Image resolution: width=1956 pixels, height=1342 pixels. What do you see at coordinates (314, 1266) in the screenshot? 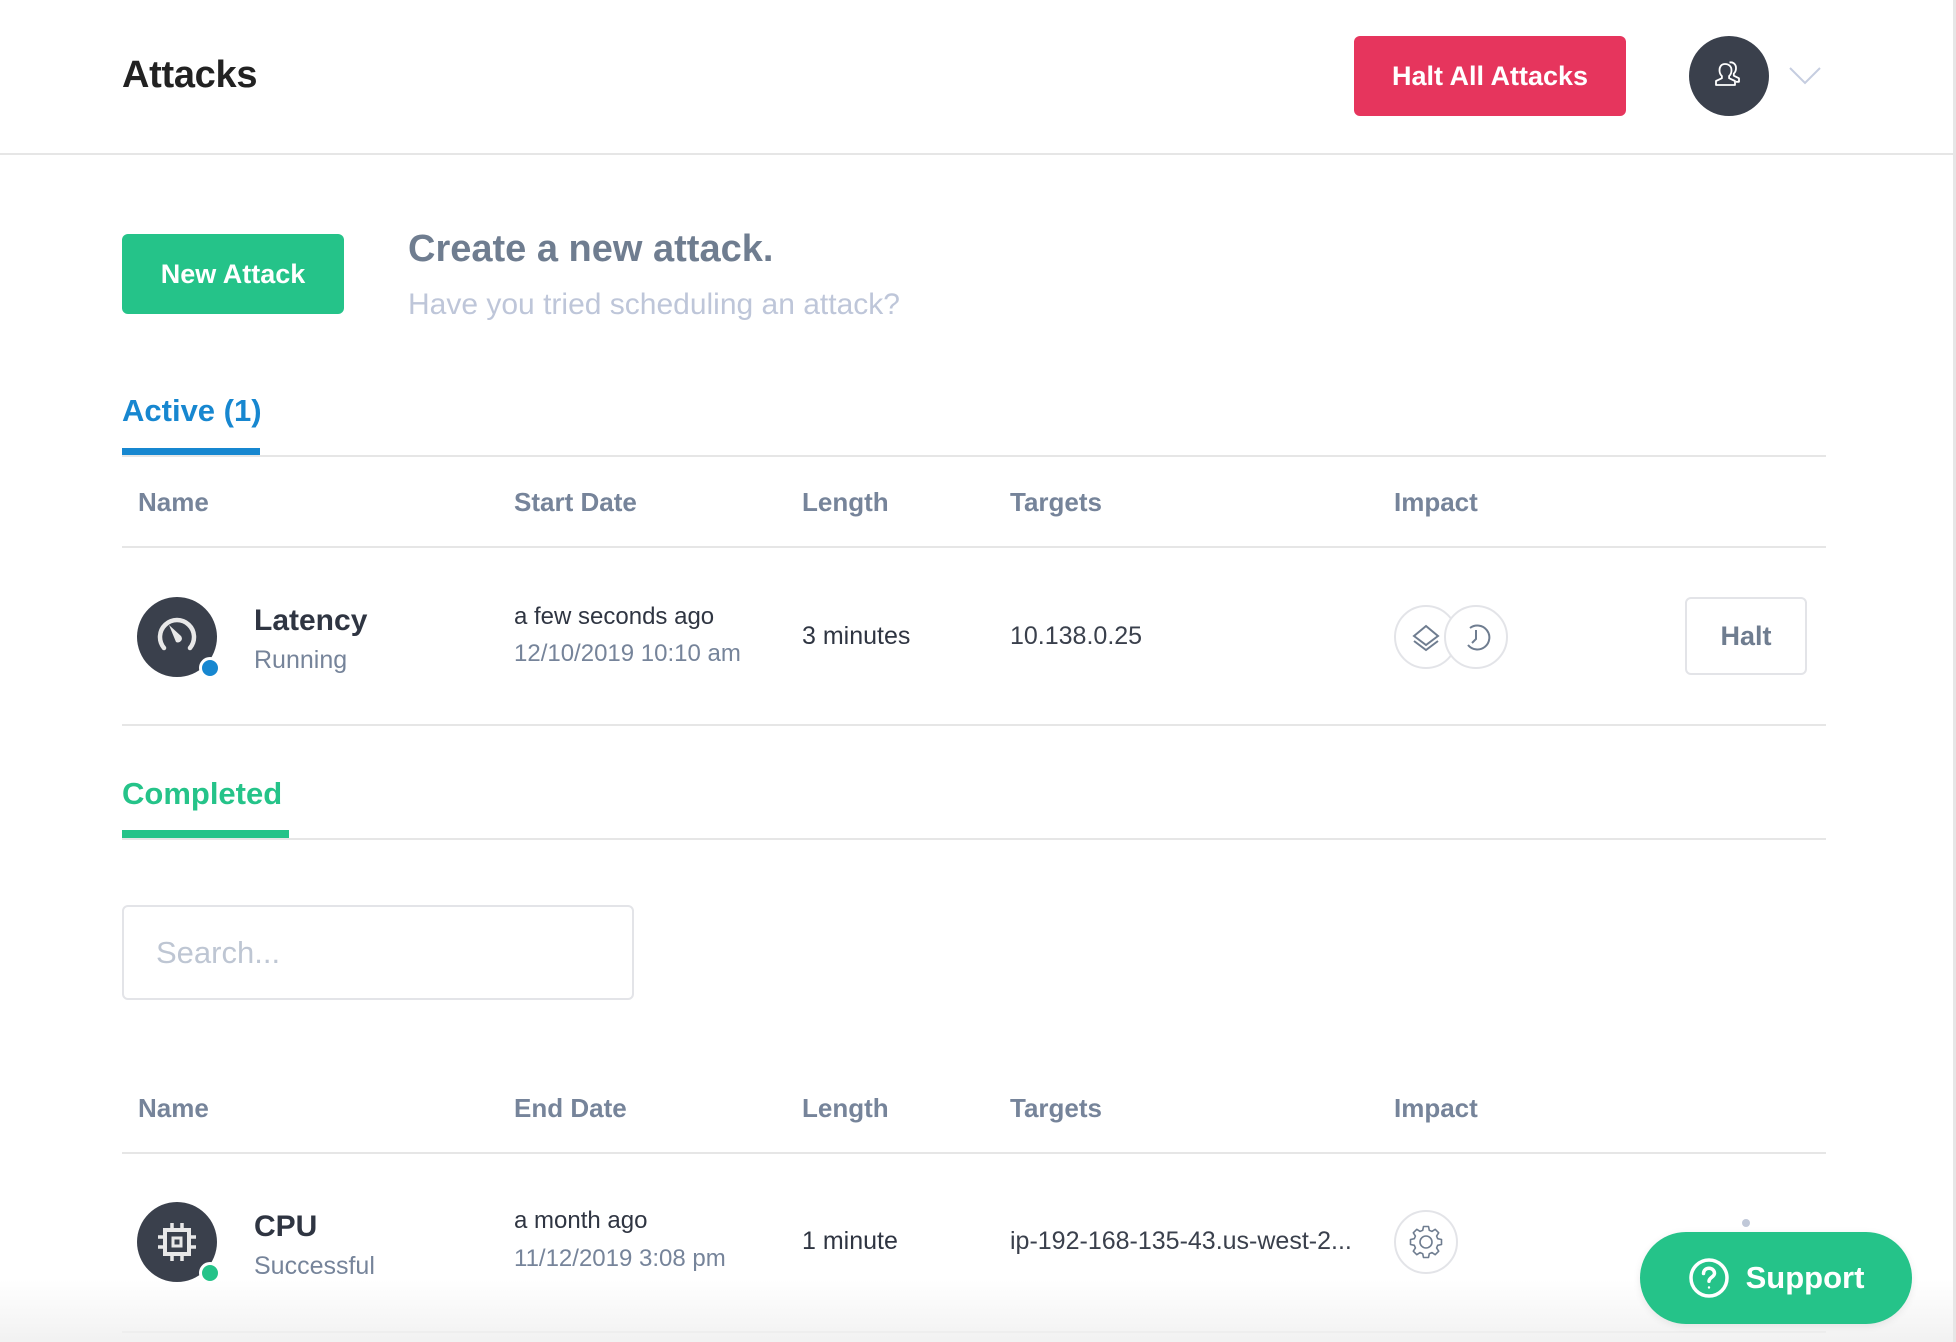
I see `attack-status: Successful` at bounding box center [314, 1266].